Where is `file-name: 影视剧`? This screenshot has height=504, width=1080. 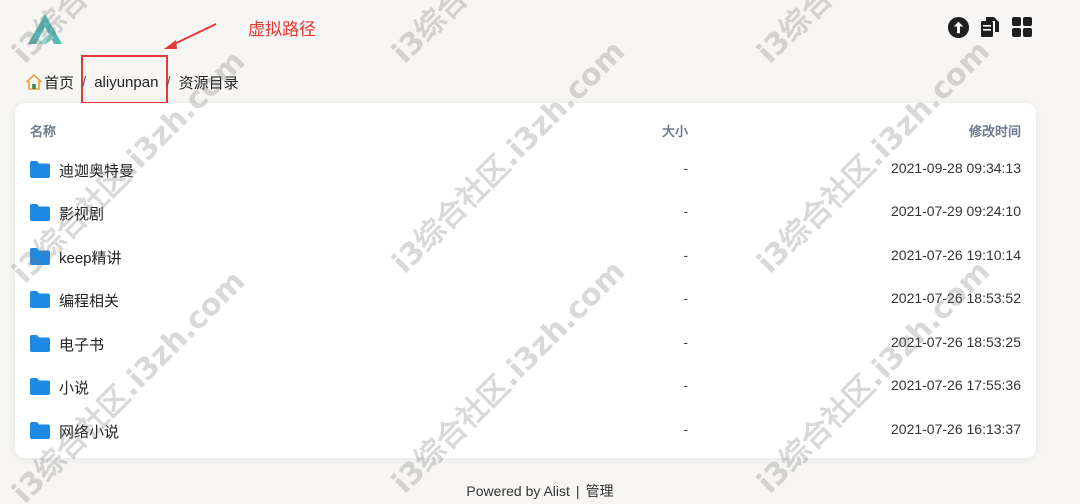 file-name: 影视剧 is located at coordinates (82, 214).